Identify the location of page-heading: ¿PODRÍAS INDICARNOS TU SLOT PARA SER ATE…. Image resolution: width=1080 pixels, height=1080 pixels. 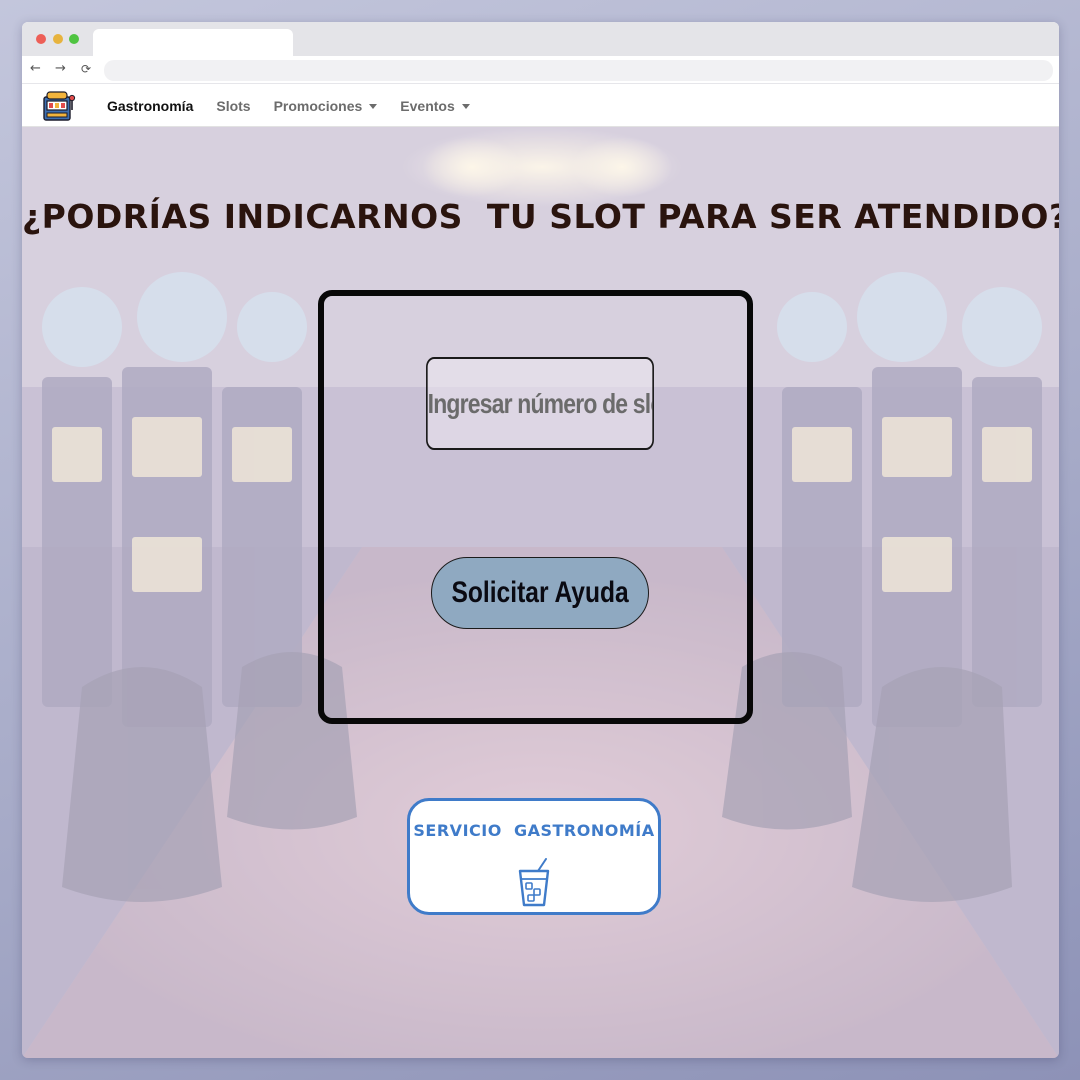
(540, 216).